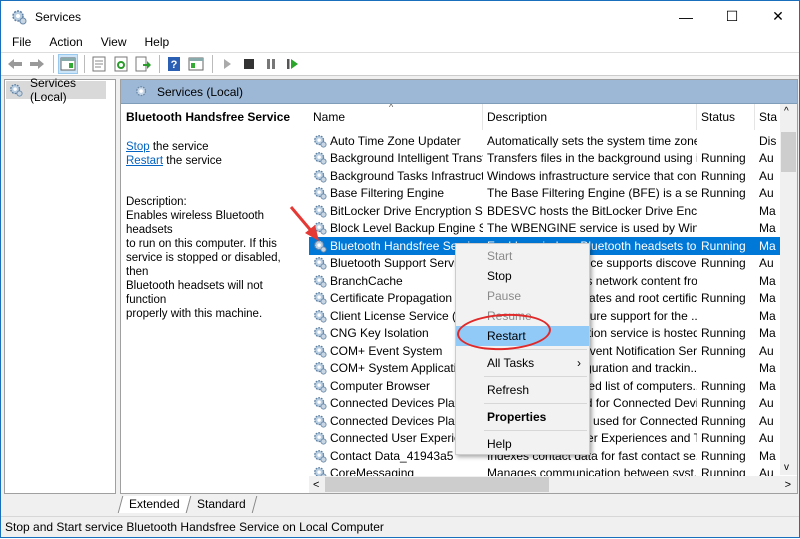 This screenshot has width=800, height=539. Describe the element at coordinates (159, 64) in the screenshot. I see `toolbar-separator` at that location.